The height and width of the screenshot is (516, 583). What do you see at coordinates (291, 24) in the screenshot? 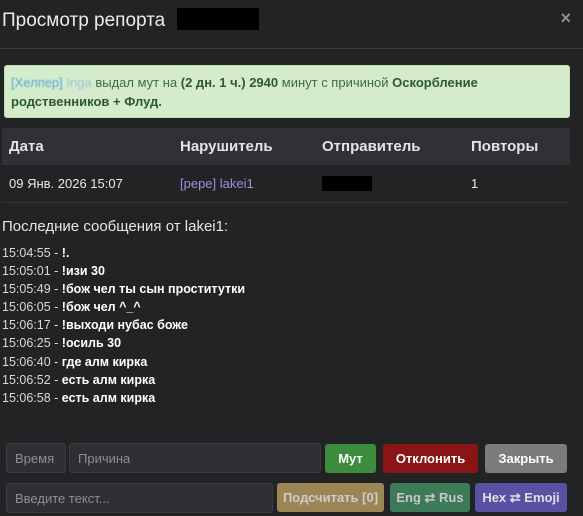
I see `modal-header: Просмотр репорта ×` at bounding box center [291, 24].